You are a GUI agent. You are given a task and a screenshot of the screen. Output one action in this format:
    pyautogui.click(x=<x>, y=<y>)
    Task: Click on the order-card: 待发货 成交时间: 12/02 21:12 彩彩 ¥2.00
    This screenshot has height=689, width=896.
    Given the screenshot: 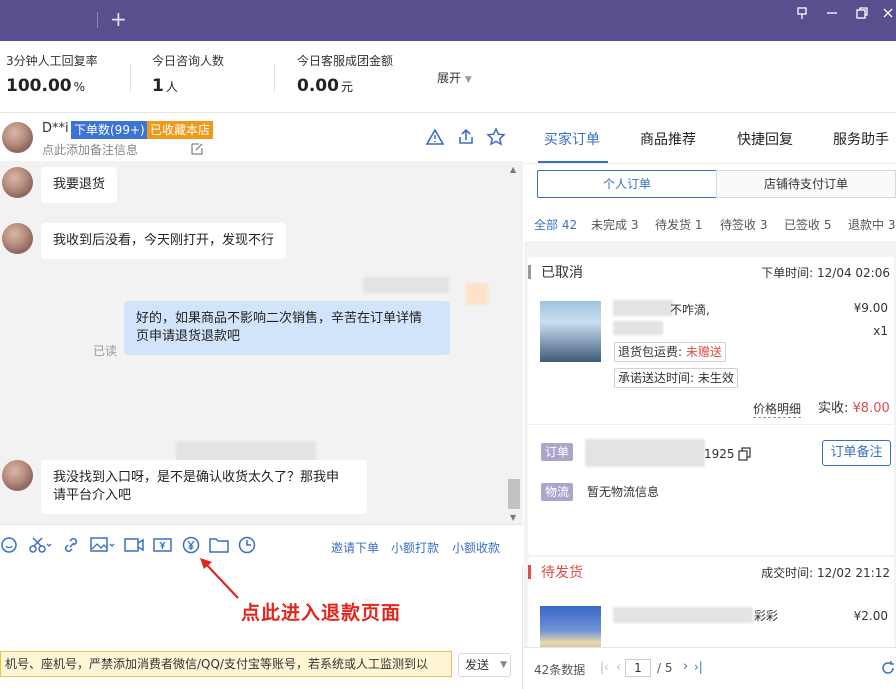 What is the action you would take?
    pyautogui.click(x=711, y=602)
    